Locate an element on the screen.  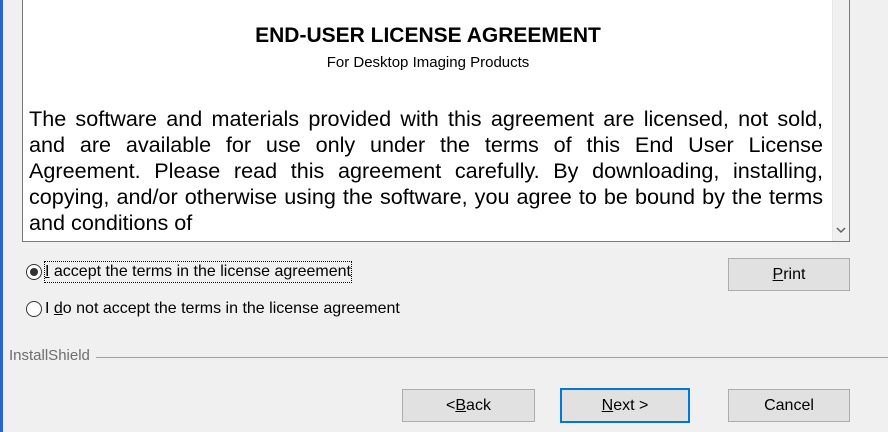
cancel-button: Cancel is located at coordinates (789, 405).